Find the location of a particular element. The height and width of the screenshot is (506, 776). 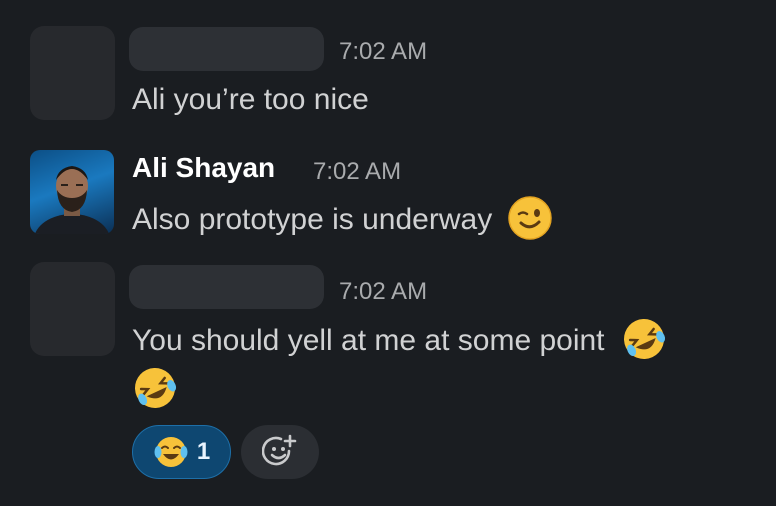

face-with-tears-of-joy-icon is located at coordinates (171, 452).